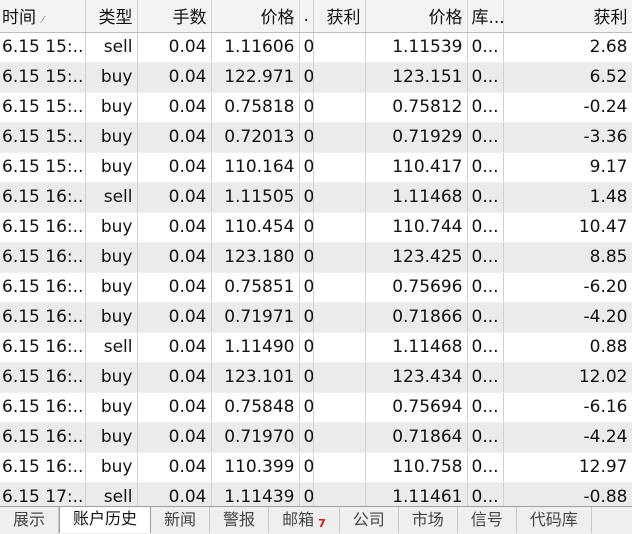  I want to click on column-header-stop-loss: ., so click(306, 16).